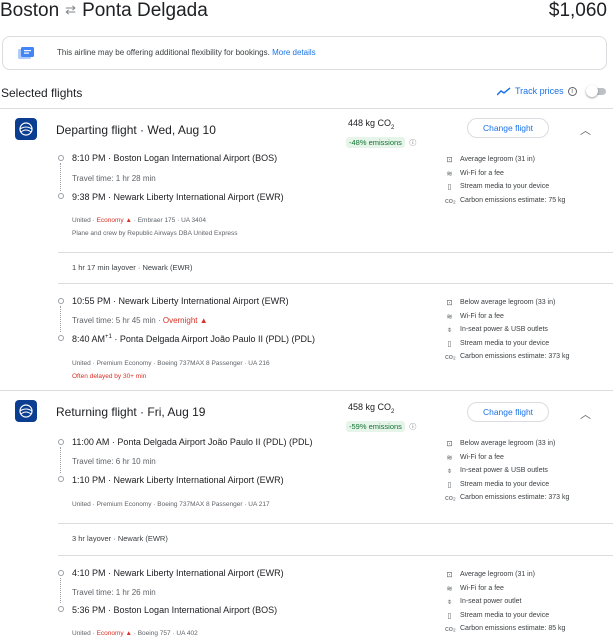 This screenshot has width=613, height=640. Describe the element at coordinates (42, 93) in the screenshot. I see `selected-flights-title: Selected flights` at that location.